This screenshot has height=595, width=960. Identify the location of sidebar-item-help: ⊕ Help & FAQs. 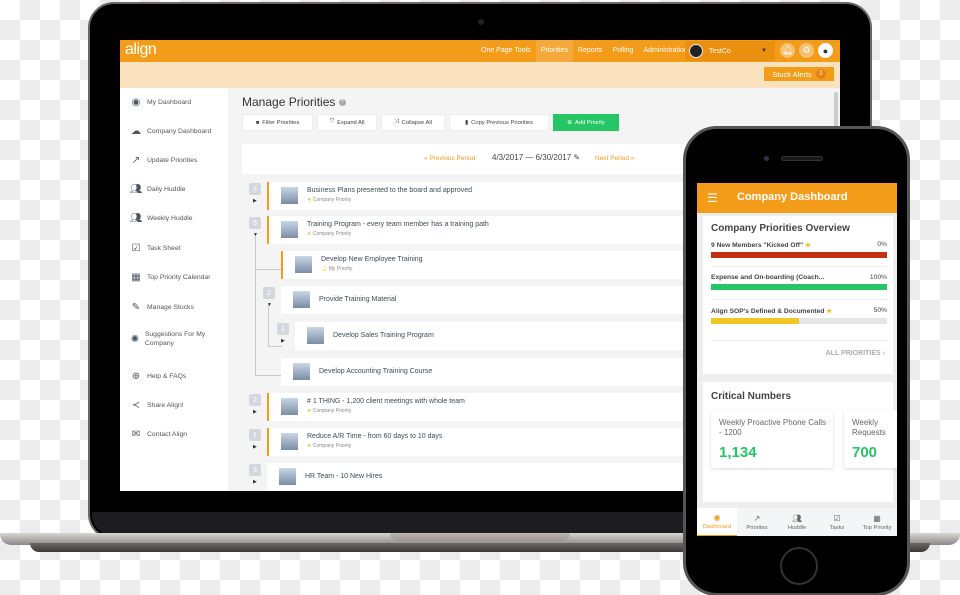
(158, 376).